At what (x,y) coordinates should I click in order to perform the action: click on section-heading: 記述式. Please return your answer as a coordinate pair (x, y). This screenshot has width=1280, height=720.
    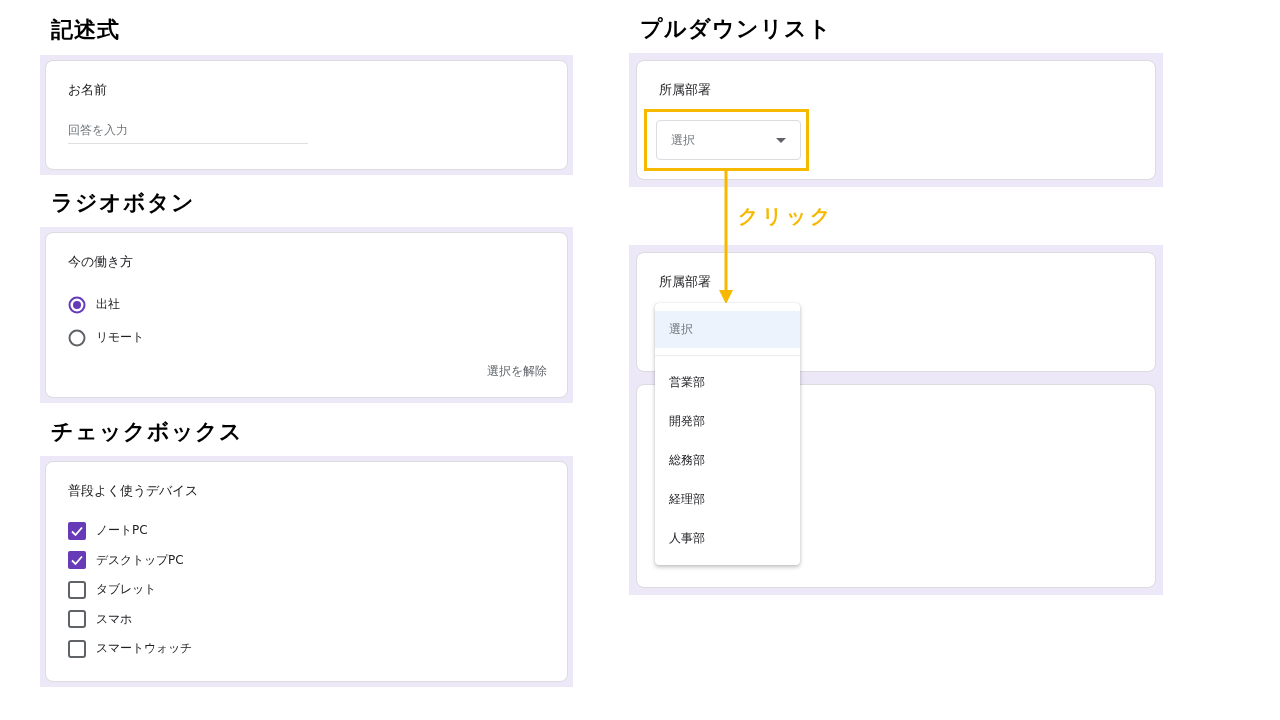
    Looking at the image, I should click on (85, 29).